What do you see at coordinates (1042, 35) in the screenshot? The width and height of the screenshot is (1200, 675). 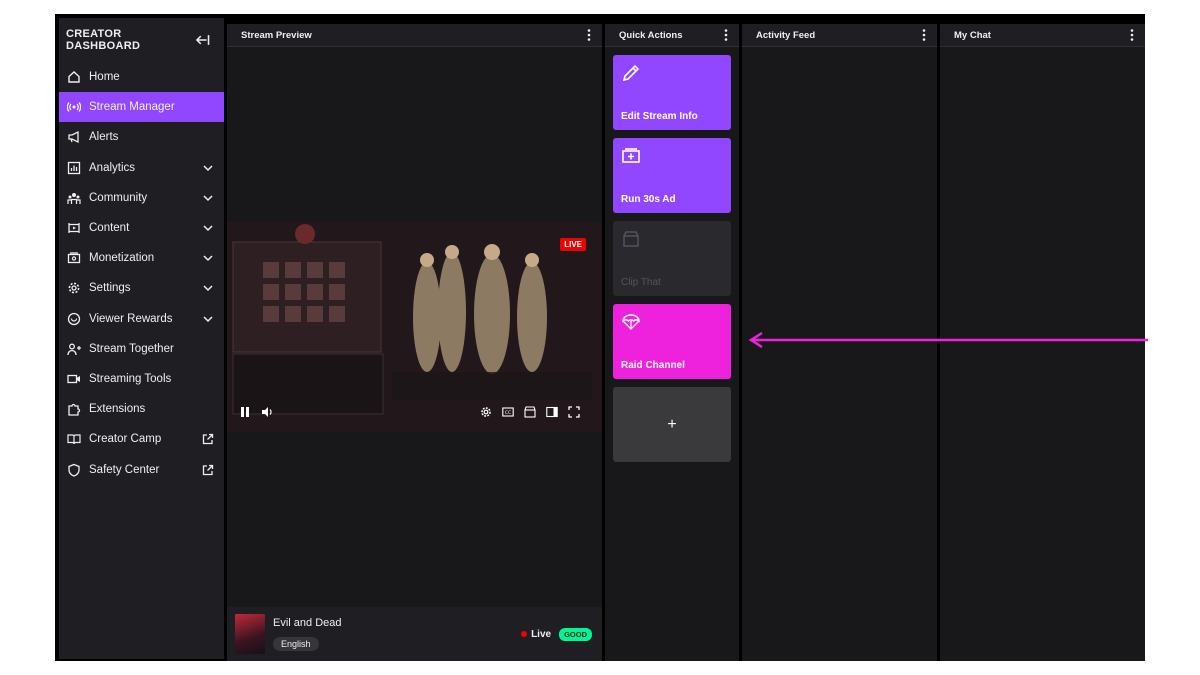 I see `panel-header: My Chat` at bounding box center [1042, 35].